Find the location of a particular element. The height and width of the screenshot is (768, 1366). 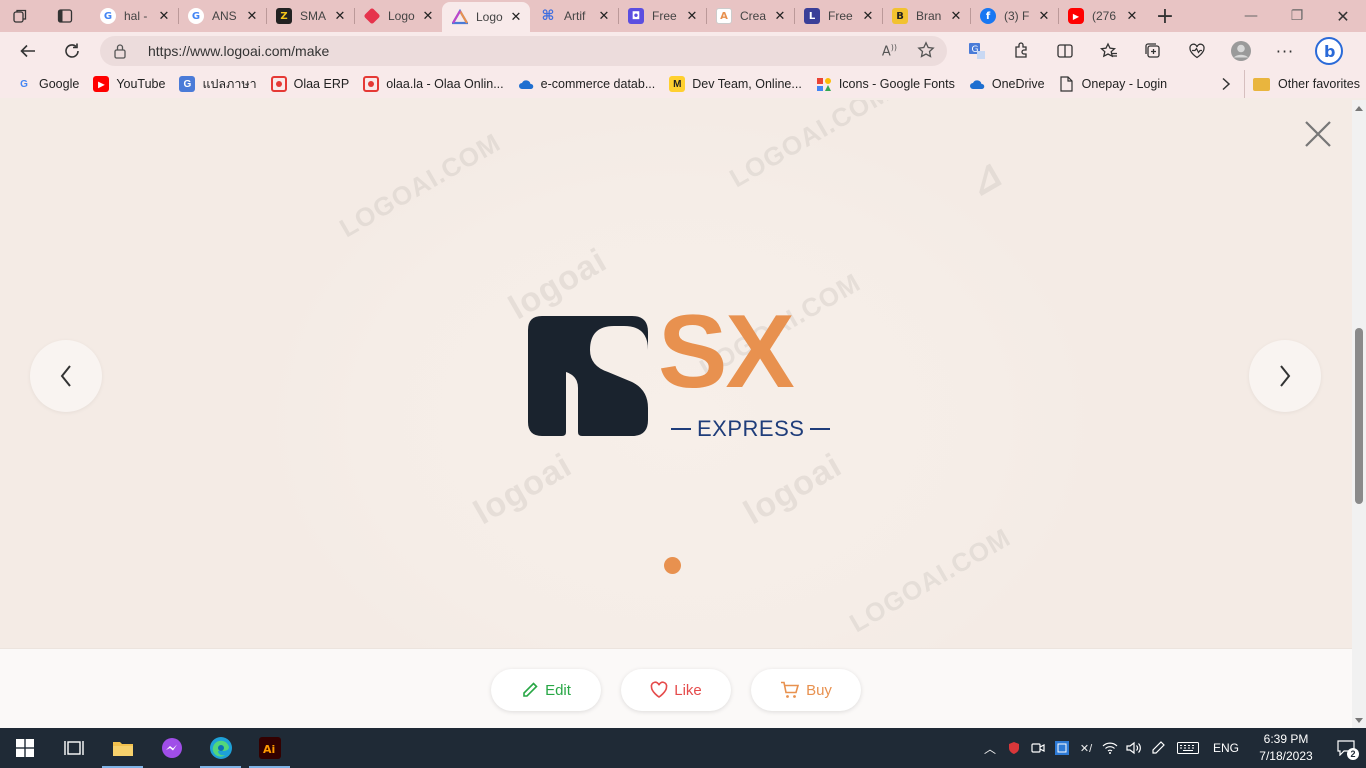

bookmark-onepay: Onepay - Login is located at coordinates (1114, 84).